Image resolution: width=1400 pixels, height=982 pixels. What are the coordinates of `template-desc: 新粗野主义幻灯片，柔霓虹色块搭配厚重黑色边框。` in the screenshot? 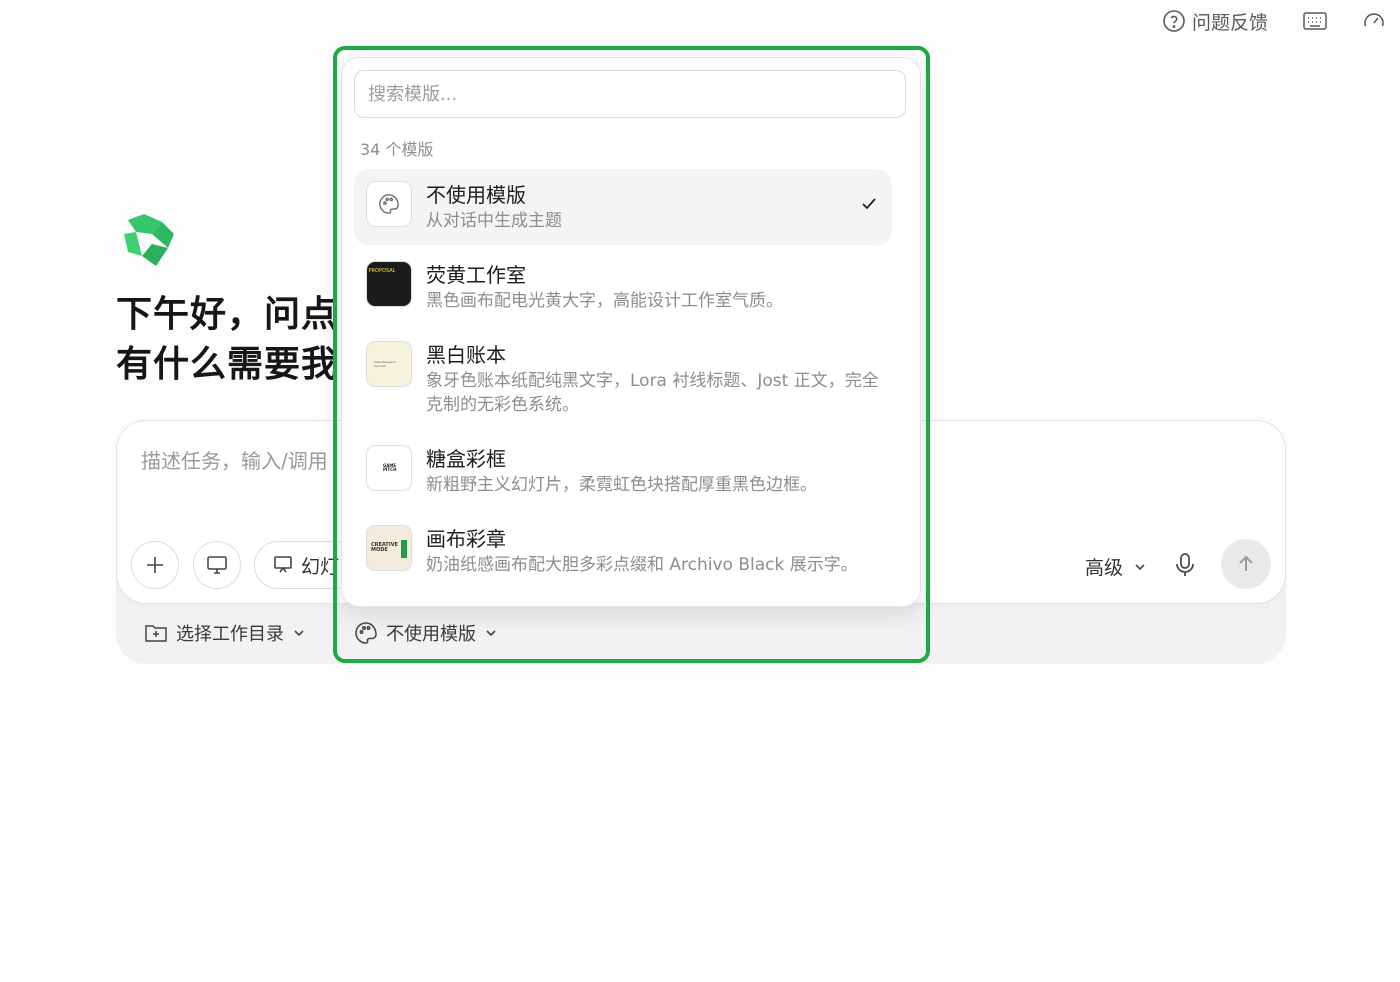 It's located at (621, 485).